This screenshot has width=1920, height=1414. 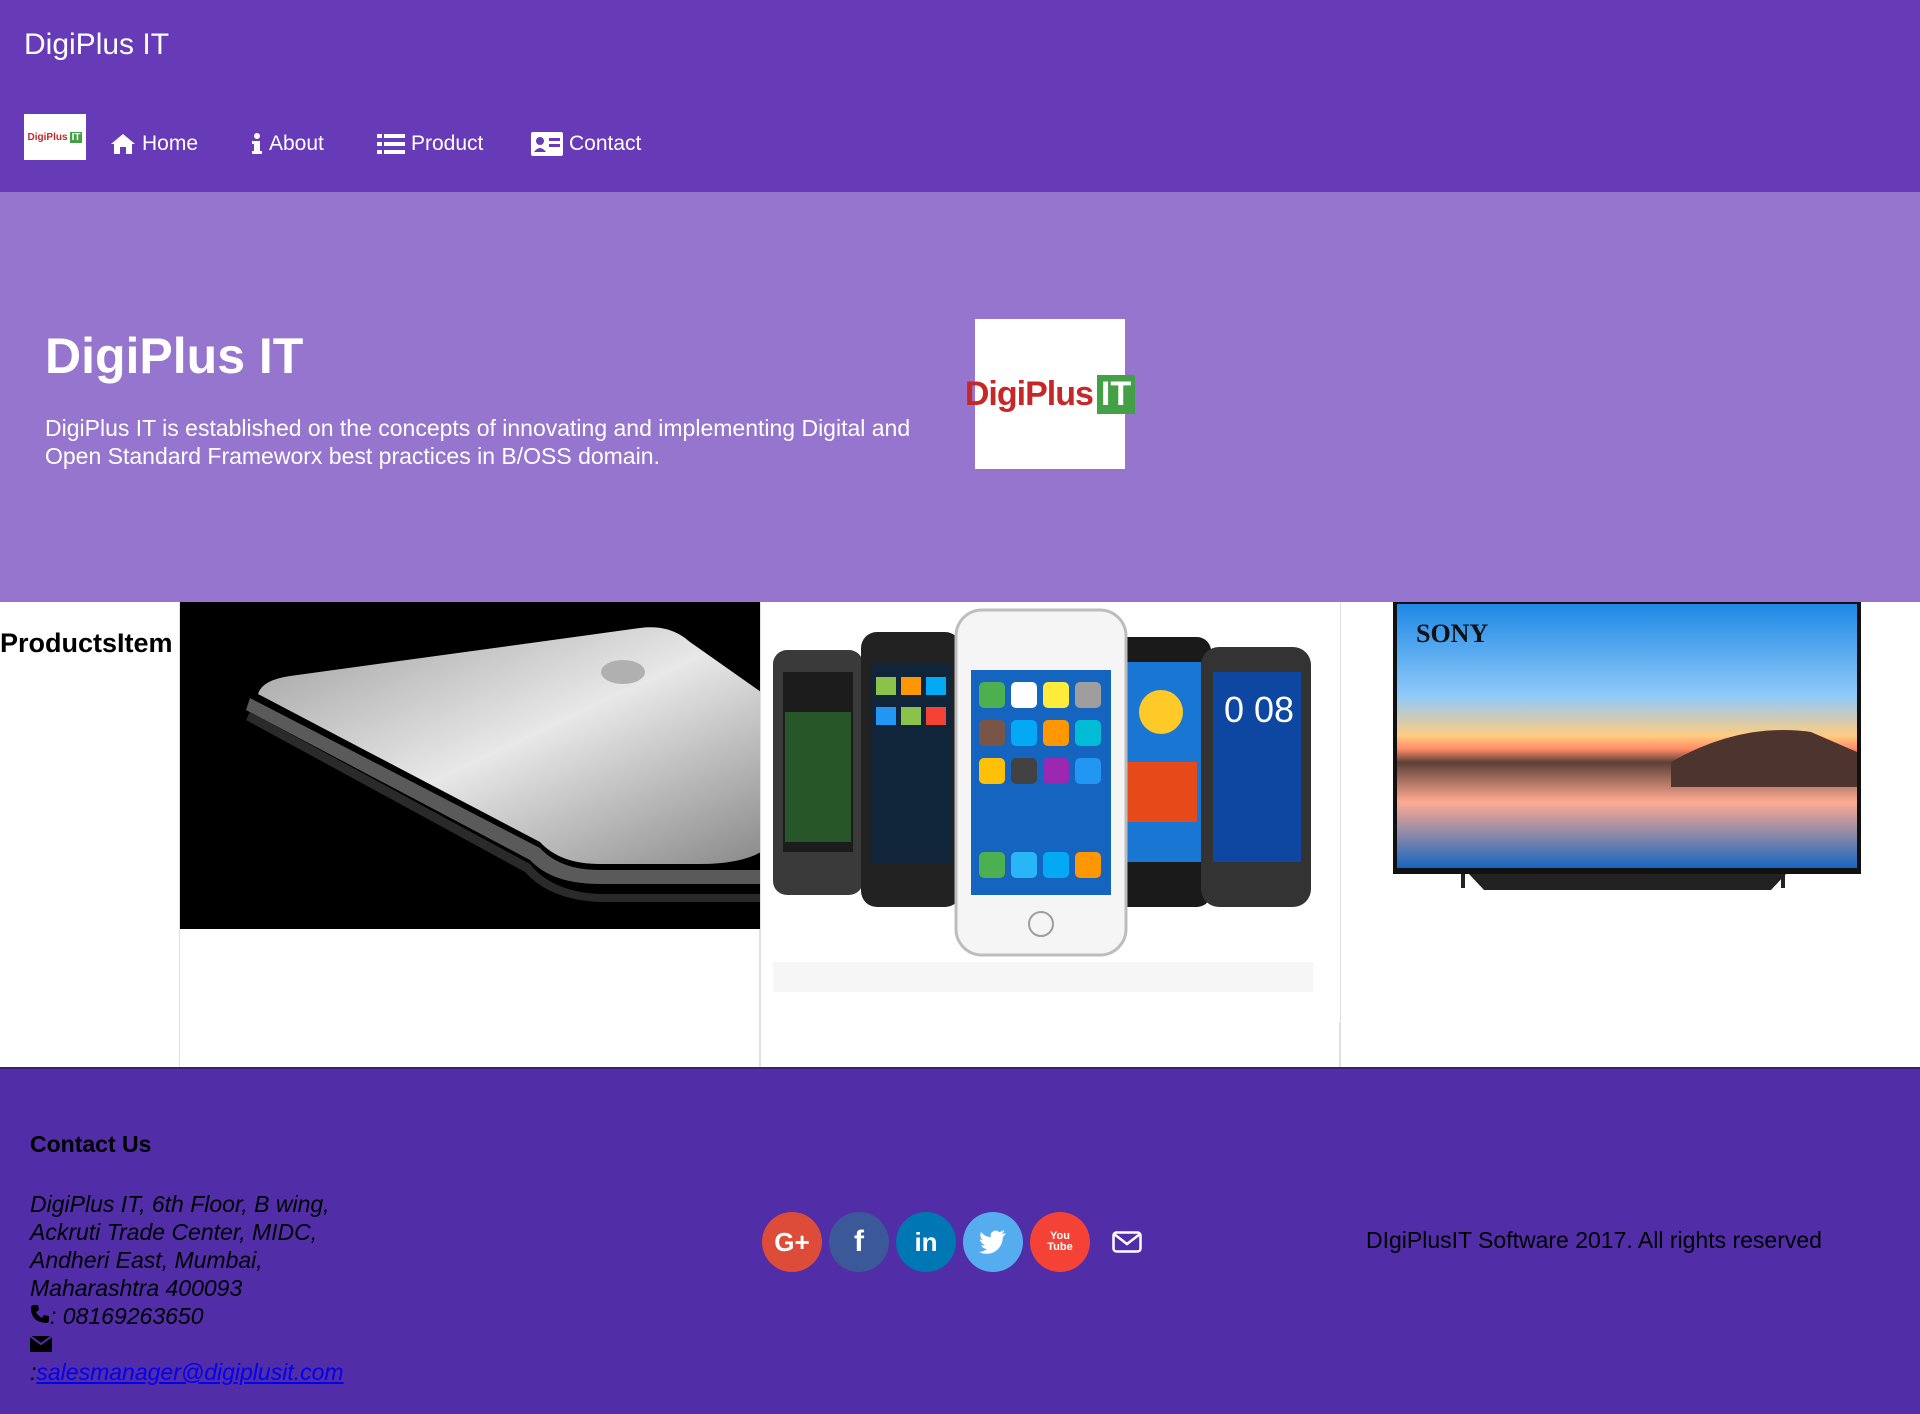 What do you see at coordinates (136, 1288) in the screenshot?
I see `address-line-4: Maharashtra 400093` at bounding box center [136, 1288].